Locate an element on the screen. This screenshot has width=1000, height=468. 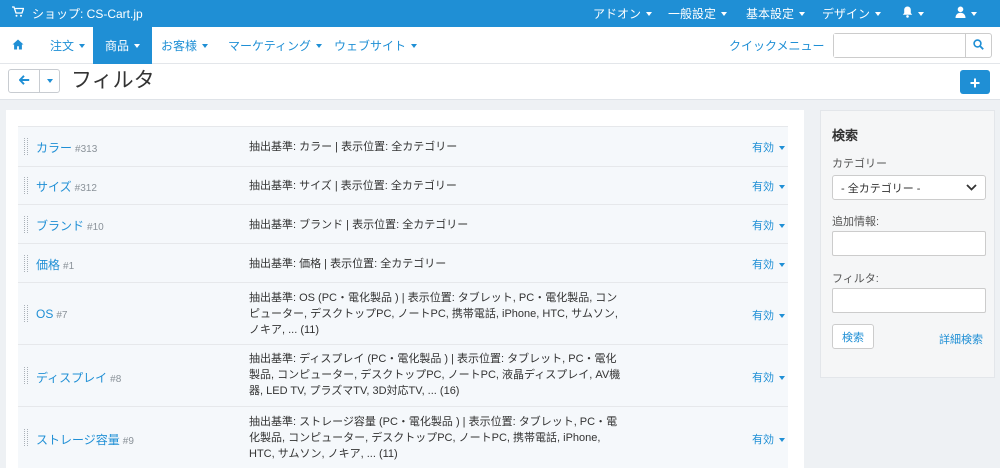
home-link is located at coordinates (18, 45).